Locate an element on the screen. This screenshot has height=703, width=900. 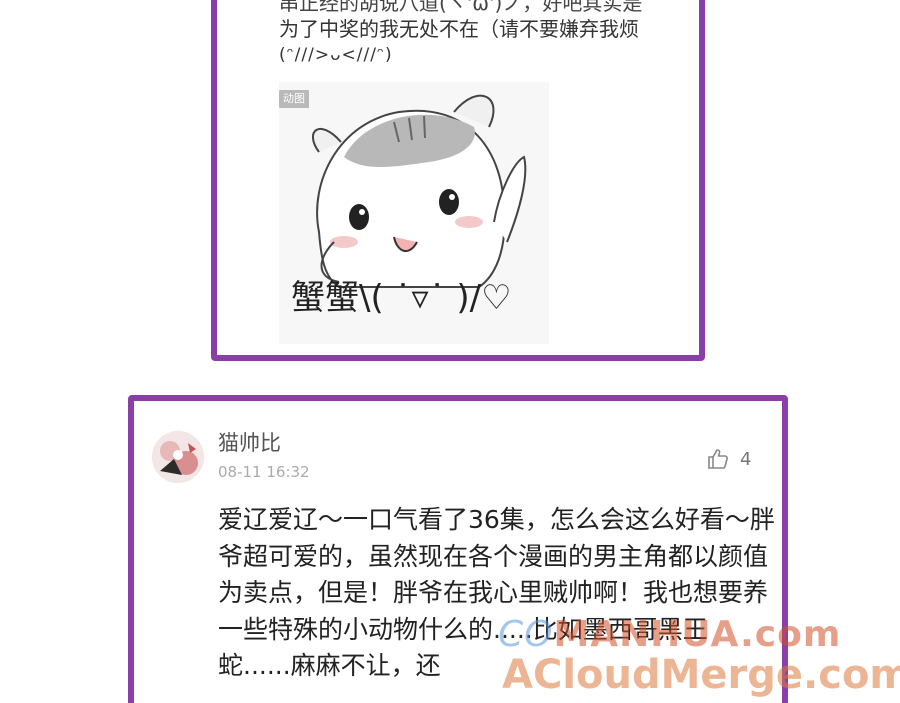
watermark-text: MANHUA.com is located at coordinates (697, 634).